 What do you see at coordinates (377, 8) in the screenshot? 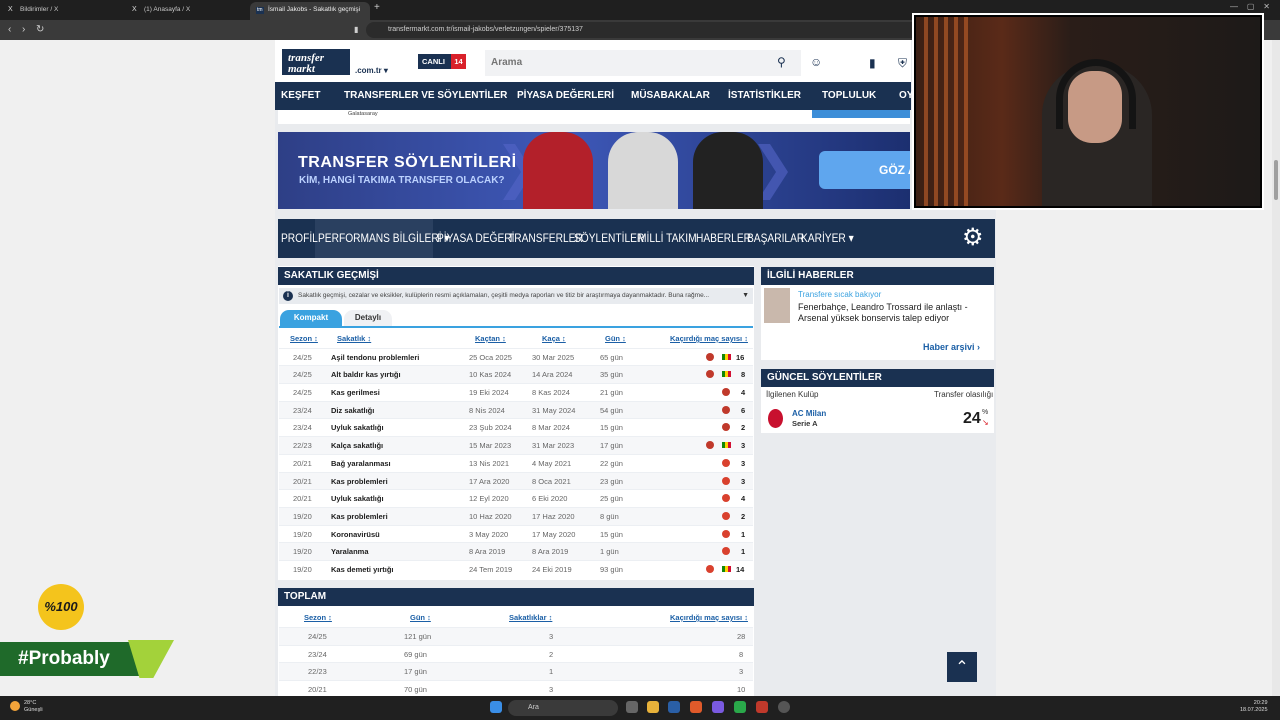
I see `new-tab-icon: +` at bounding box center [377, 8].